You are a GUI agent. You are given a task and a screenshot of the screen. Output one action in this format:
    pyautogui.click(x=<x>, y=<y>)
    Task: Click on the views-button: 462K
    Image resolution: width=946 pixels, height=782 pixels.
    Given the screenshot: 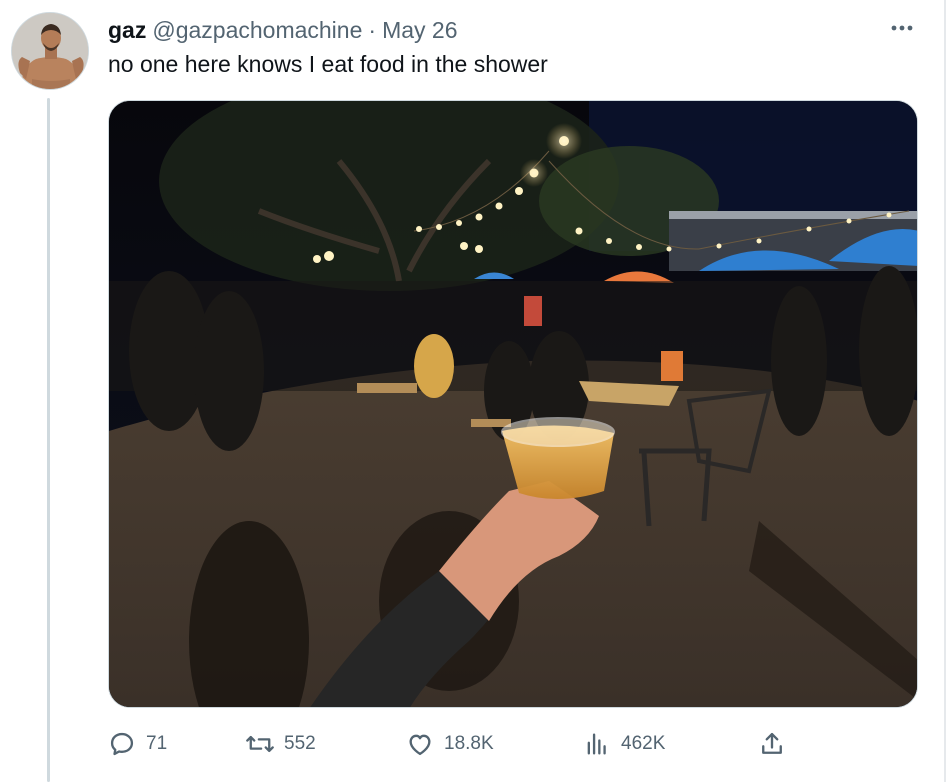 What is the action you would take?
    pyautogui.click(x=623, y=744)
    